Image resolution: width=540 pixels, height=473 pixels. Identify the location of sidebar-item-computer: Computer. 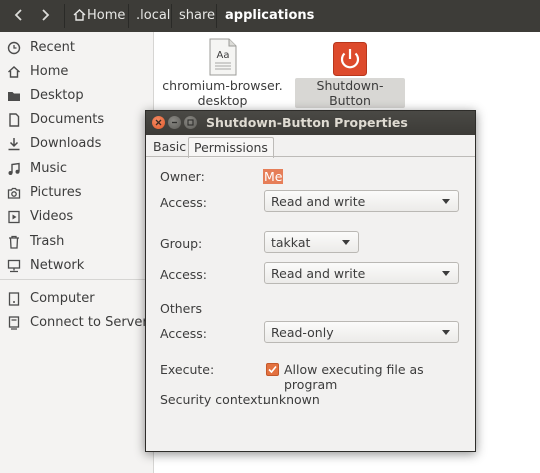
(76, 299).